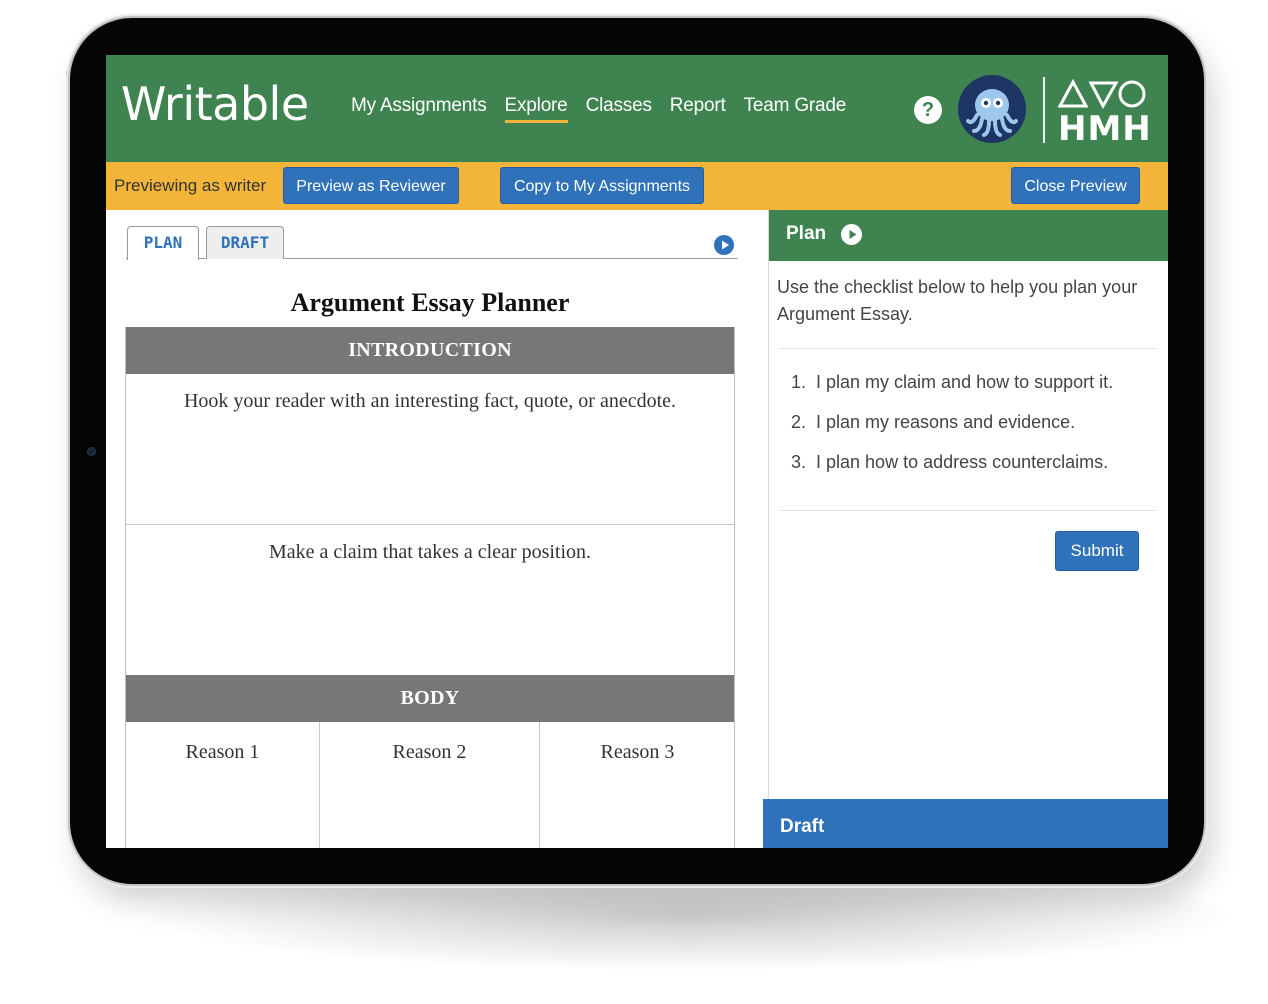 This screenshot has width=1268, height=1004. Describe the element at coordinates (806, 233) in the screenshot. I see `plan-panel-title: Plan` at that location.